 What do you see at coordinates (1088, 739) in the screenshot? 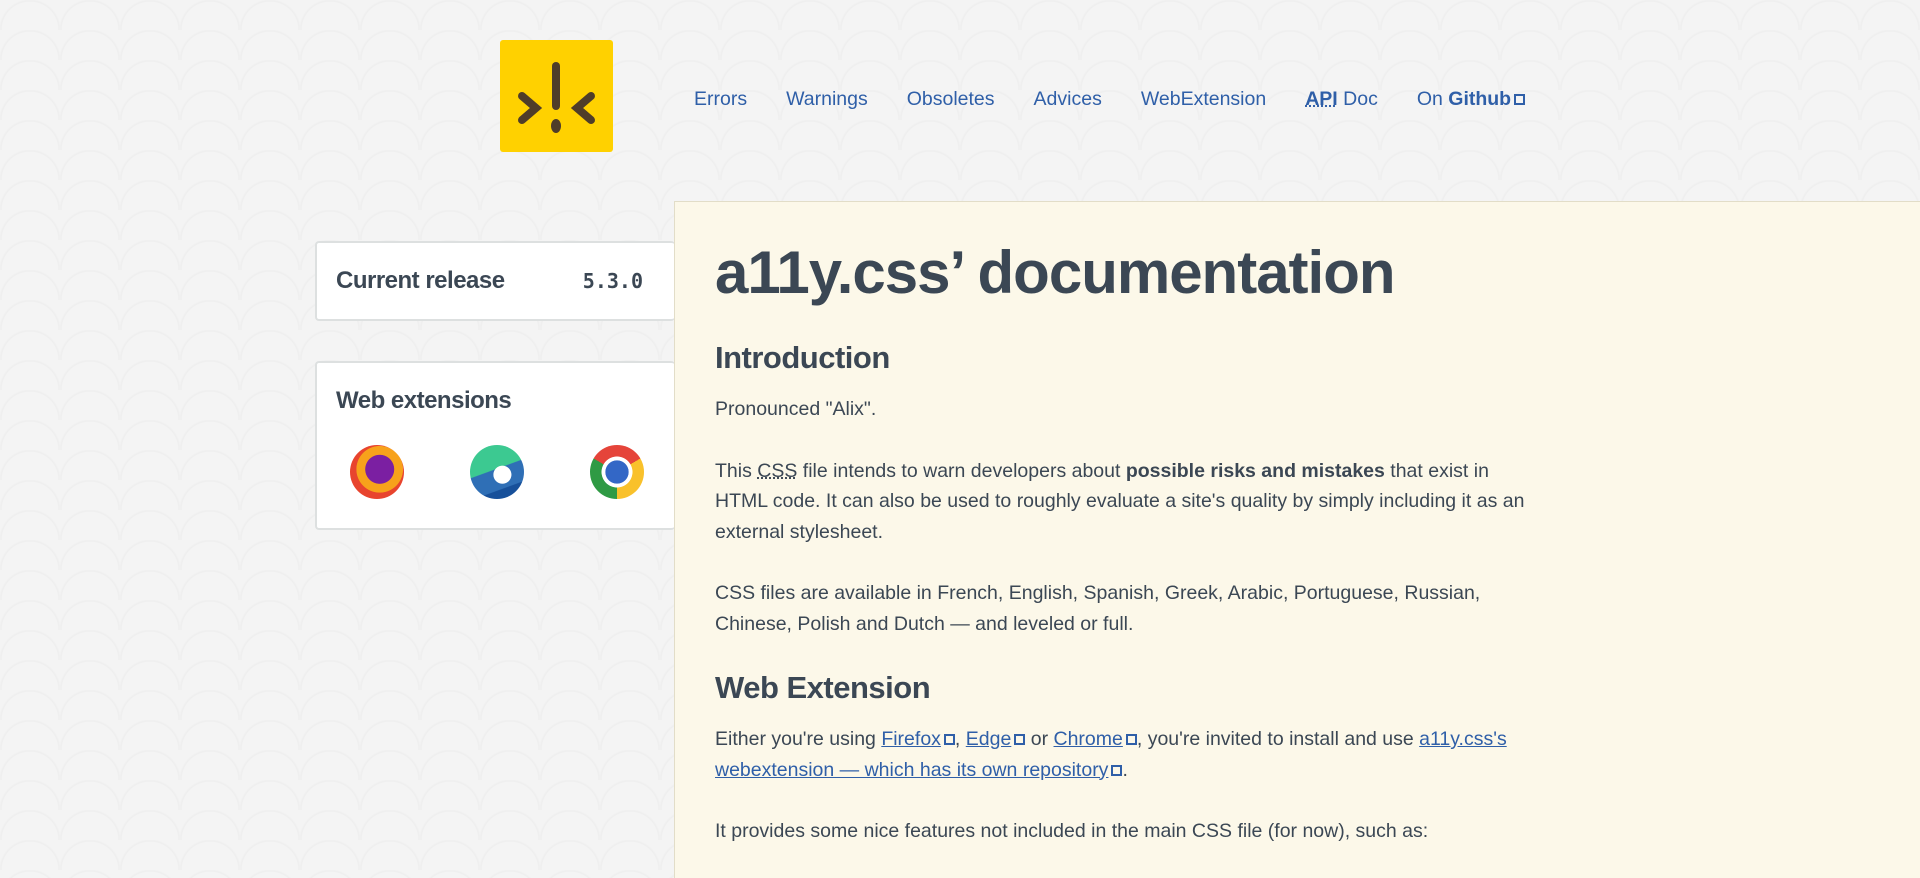
I see `link-text: Chrome` at bounding box center [1088, 739].